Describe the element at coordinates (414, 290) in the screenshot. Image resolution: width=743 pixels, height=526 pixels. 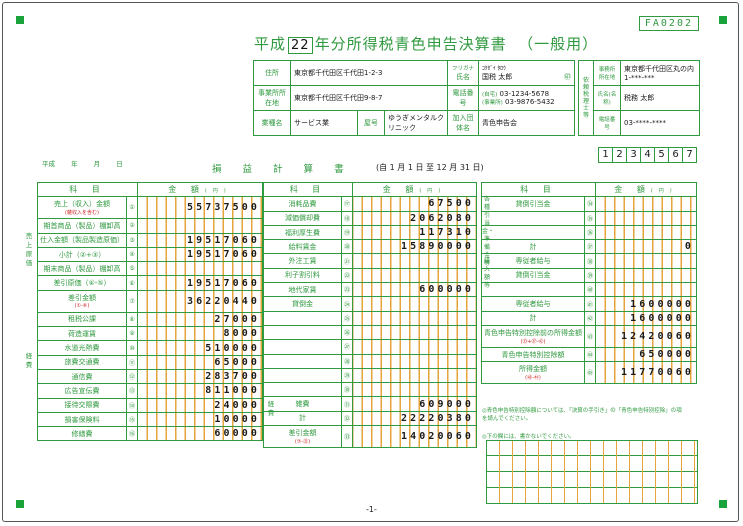
I see `amount-field: 600000` at that location.